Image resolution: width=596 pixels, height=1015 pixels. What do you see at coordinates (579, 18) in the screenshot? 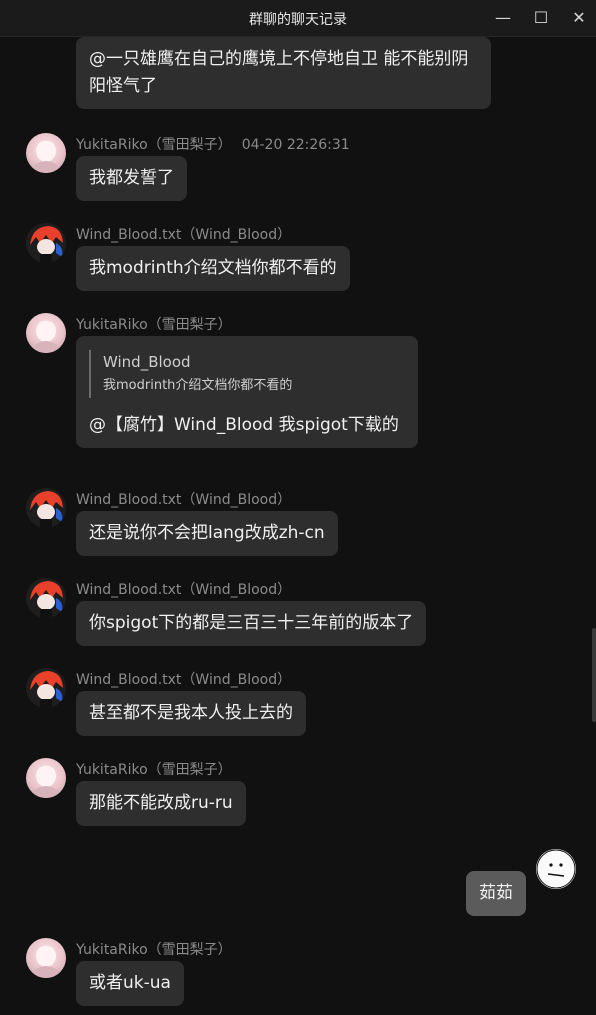
I see `close-button: ✕` at bounding box center [579, 18].